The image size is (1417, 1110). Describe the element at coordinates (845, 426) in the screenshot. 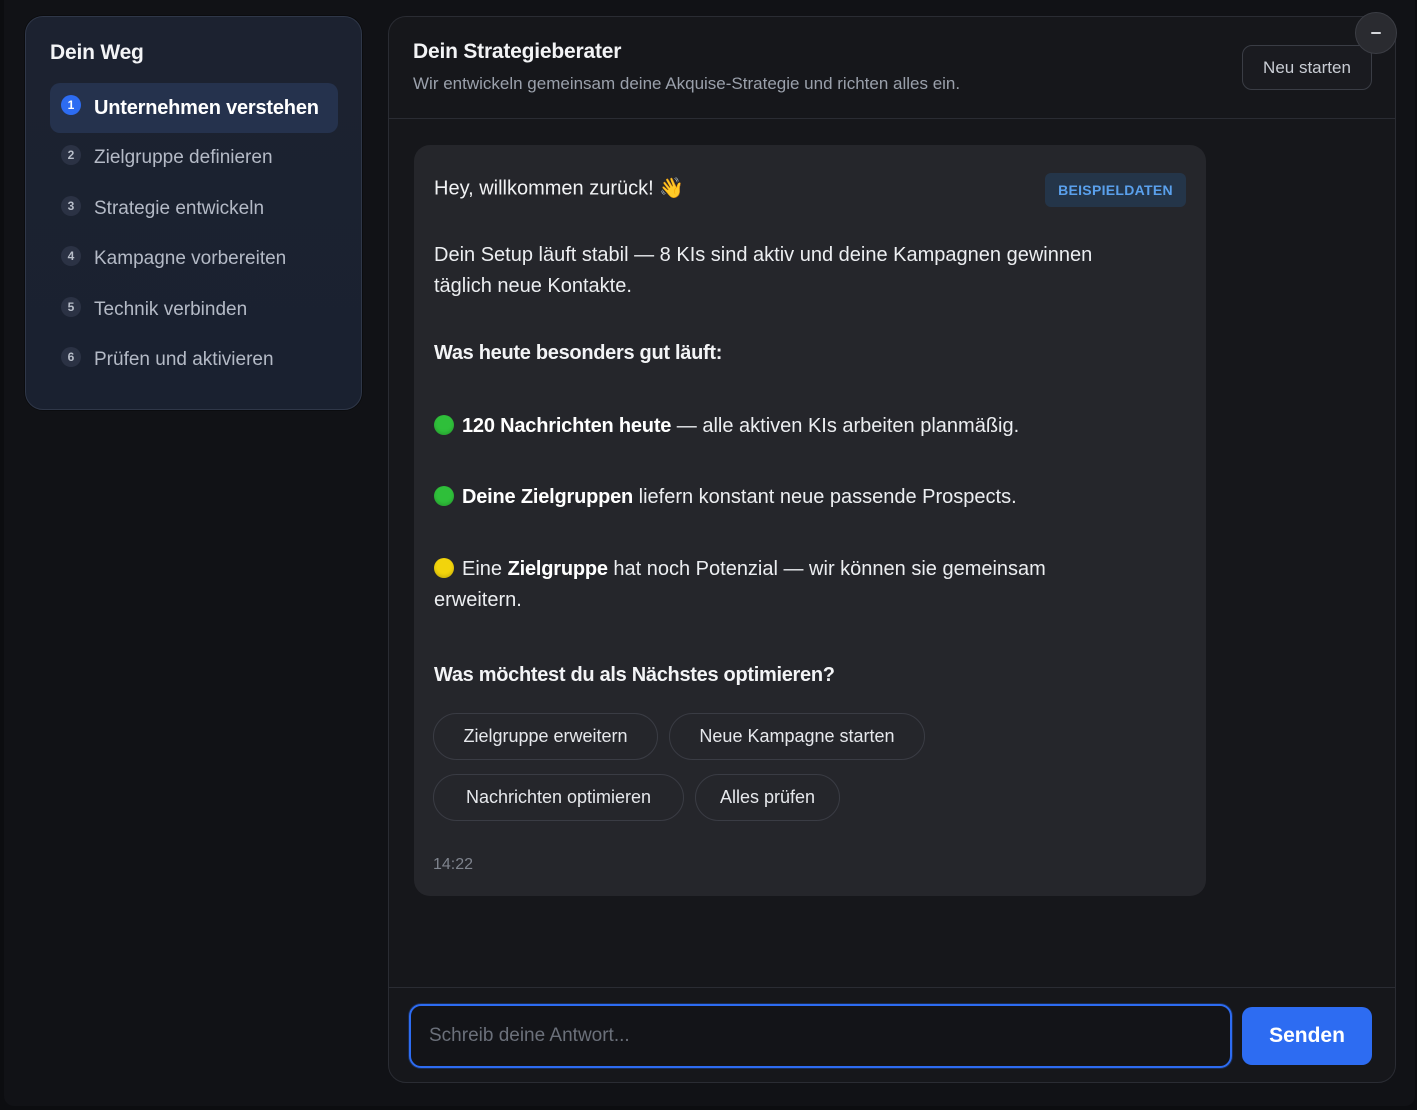

I see `status-text: — alle aktiven KIs arbeiten planmäßig.` at that location.